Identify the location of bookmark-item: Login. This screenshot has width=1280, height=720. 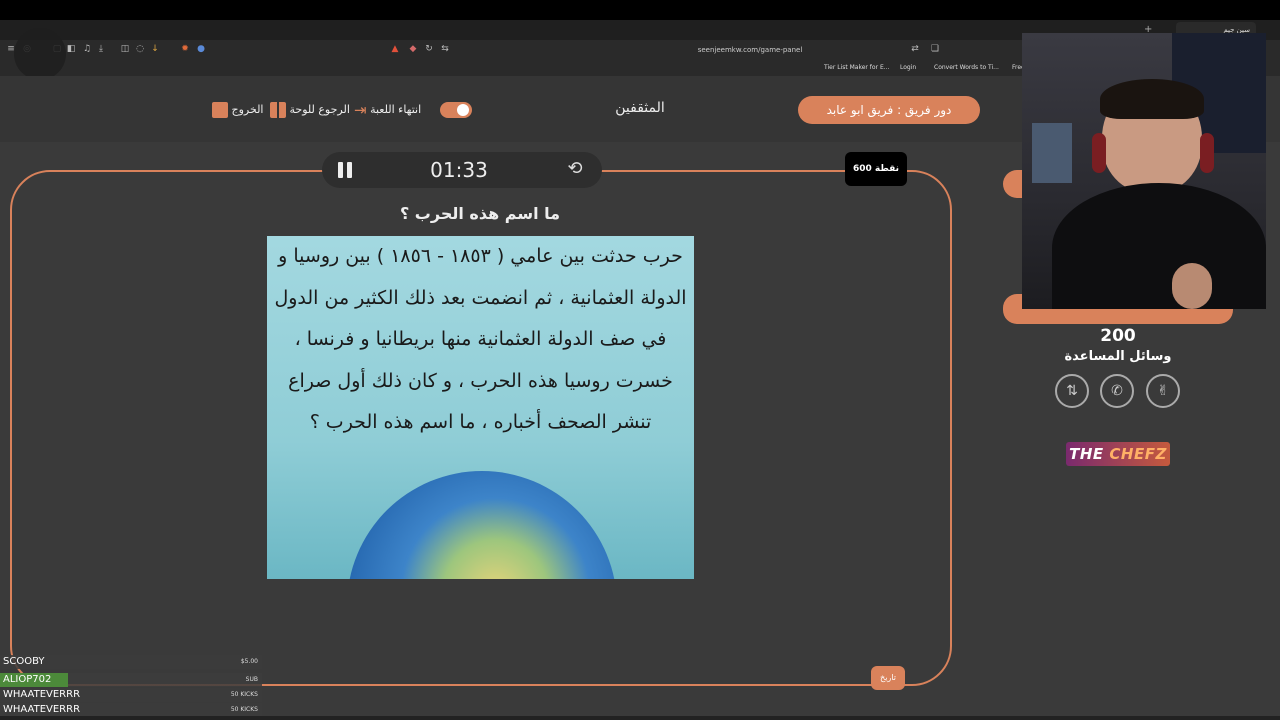
(908, 68).